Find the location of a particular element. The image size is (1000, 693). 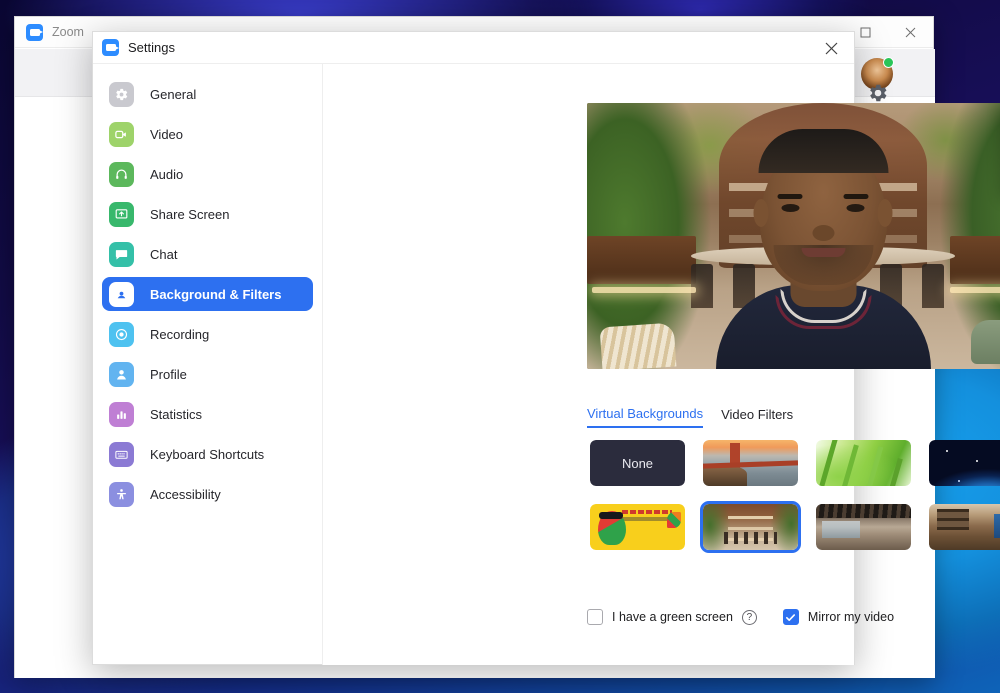

sidebar-item-label: Audio is located at coordinates (167, 174).